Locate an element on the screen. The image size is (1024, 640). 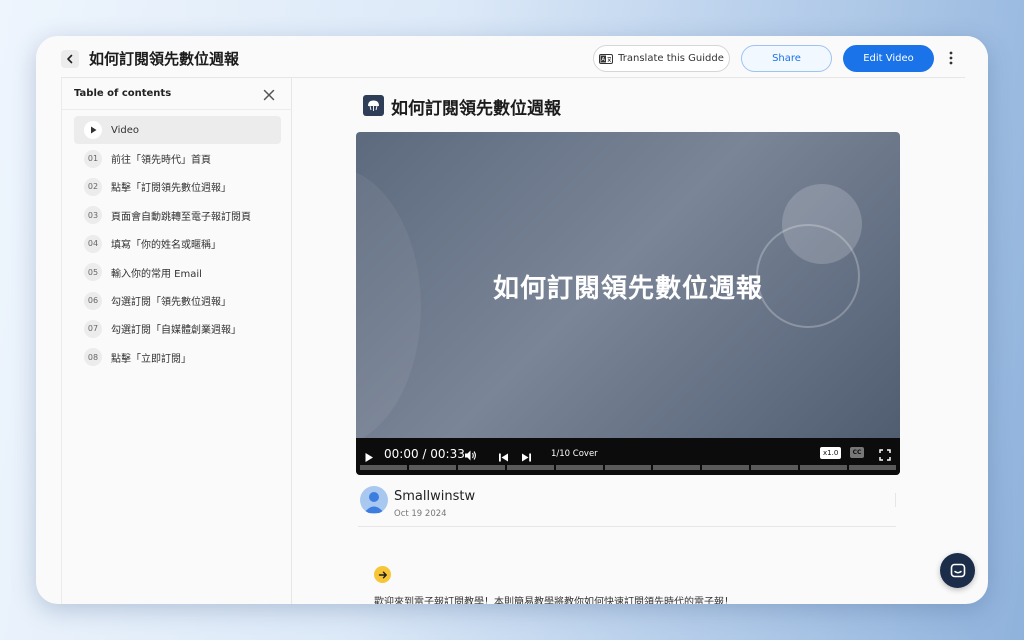
fullscreen-button is located at coordinates (885, 455).